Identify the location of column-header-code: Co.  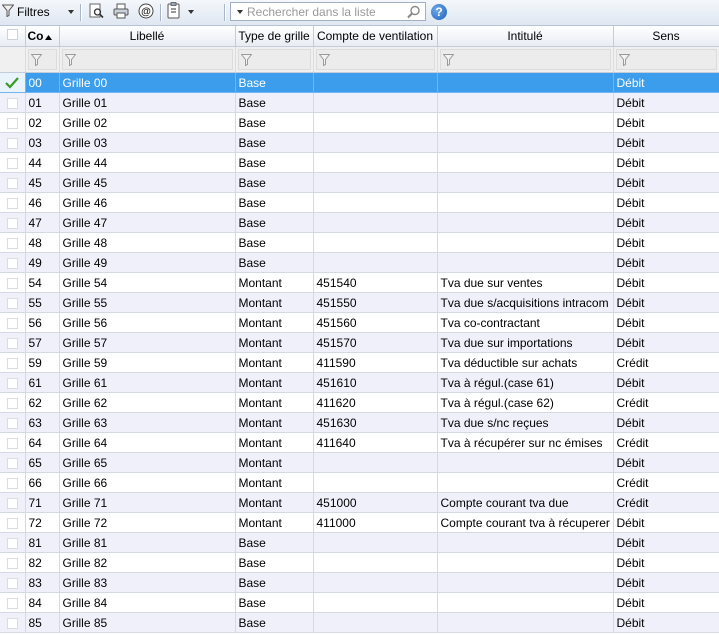
(42, 36).